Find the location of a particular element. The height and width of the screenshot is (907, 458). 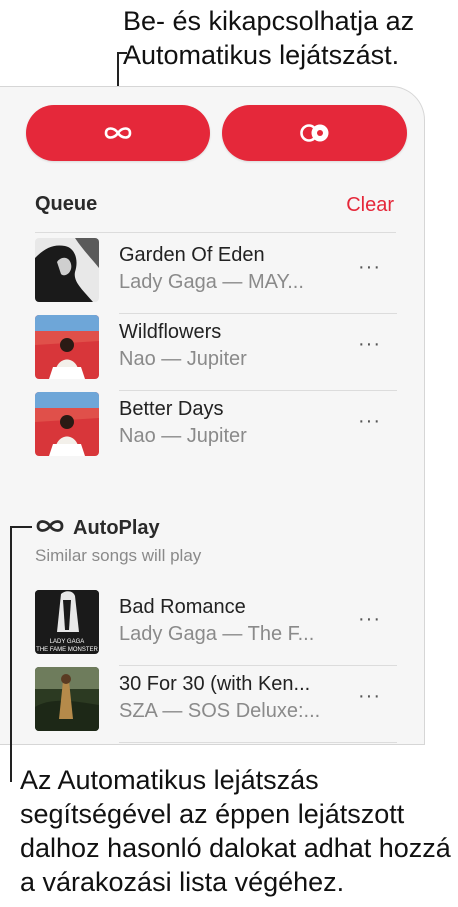

queue-track: Wildflowers Nao — Jupiter ··· is located at coordinates (216, 353).